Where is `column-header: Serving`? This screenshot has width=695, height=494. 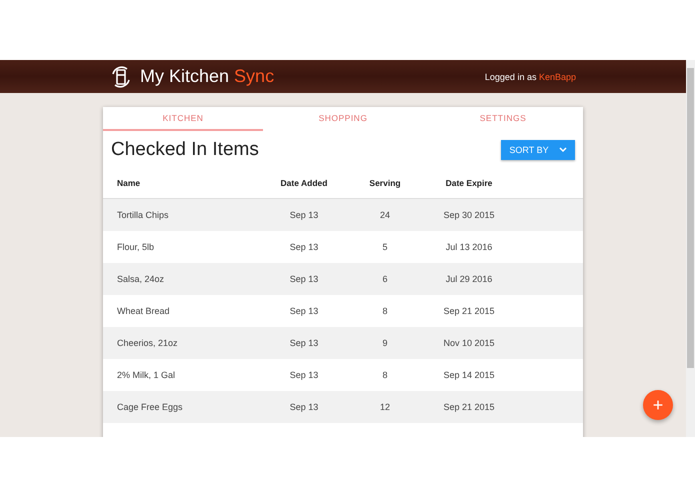
column-header: Serving is located at coordinates (385, 183).